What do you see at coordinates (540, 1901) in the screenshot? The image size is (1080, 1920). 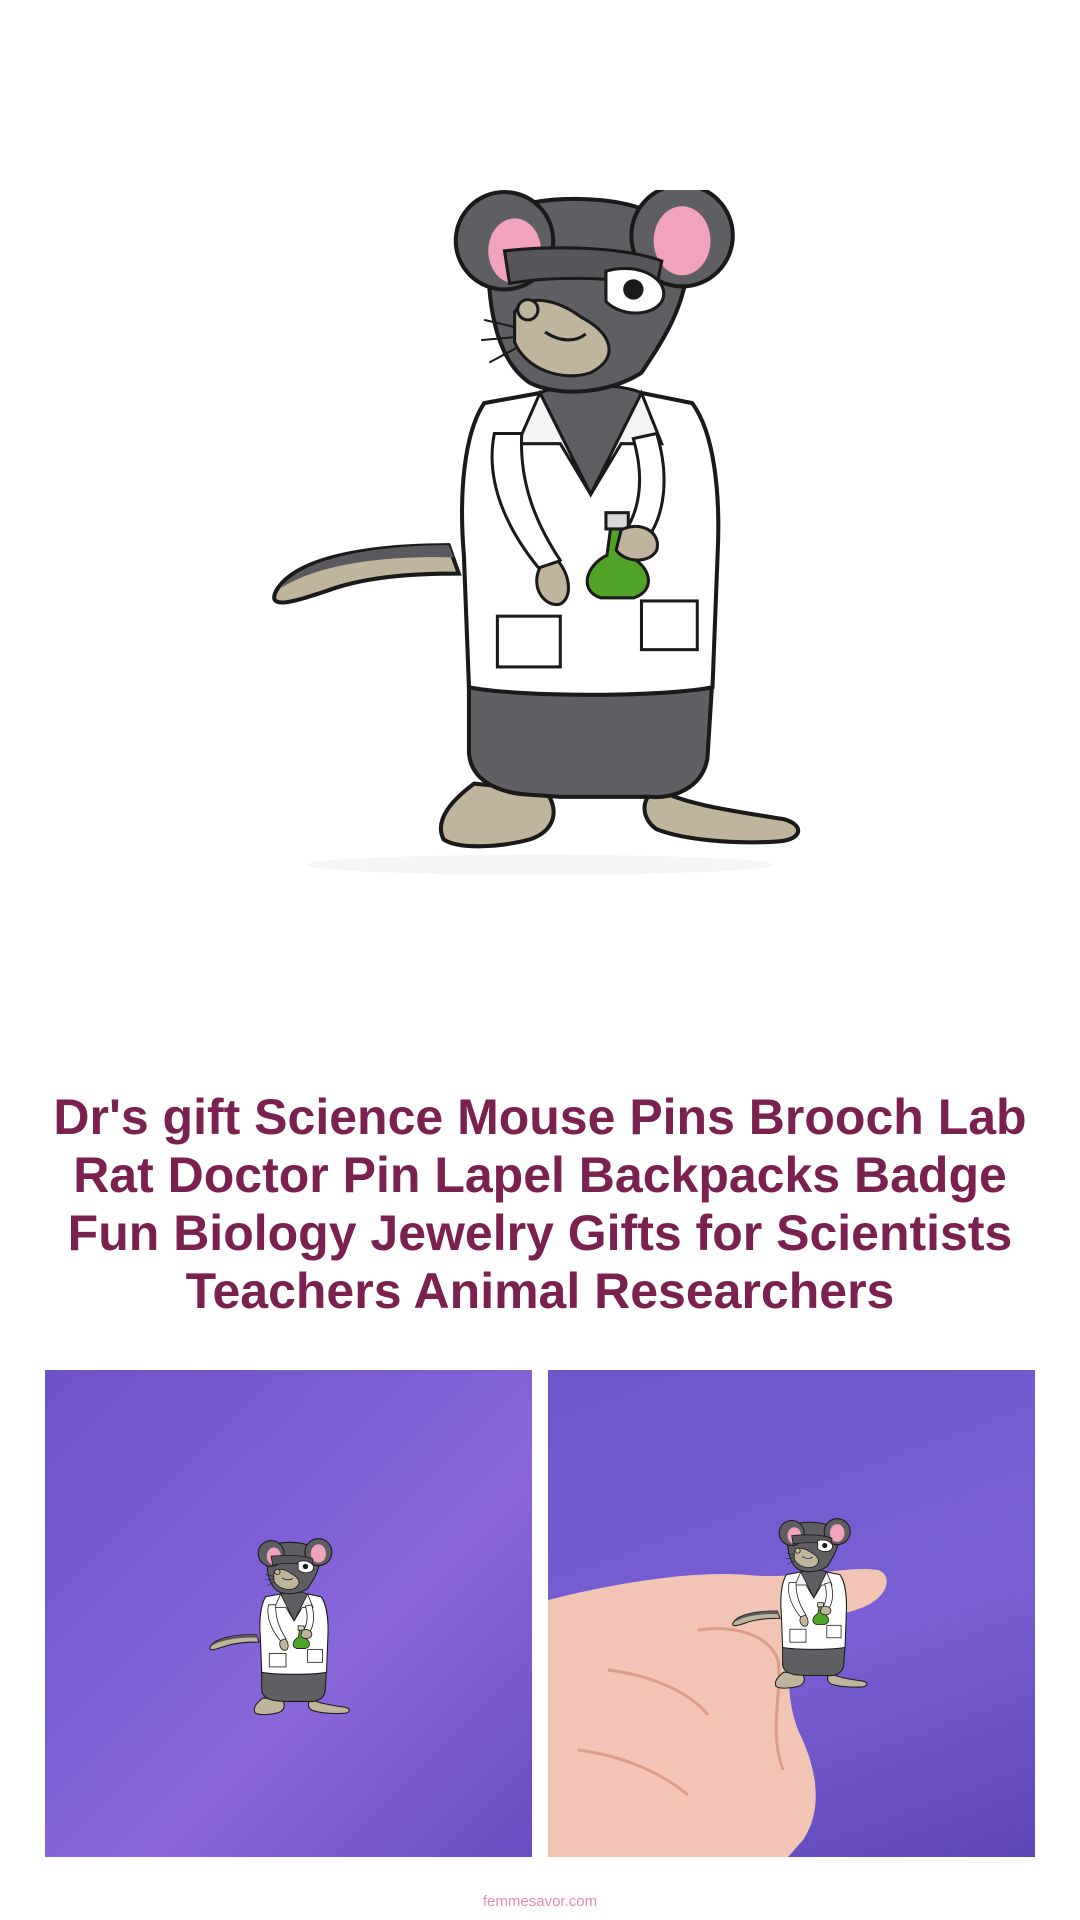 I see `site-watermark: femmesavor.com` at bounding box center [540, 1901].